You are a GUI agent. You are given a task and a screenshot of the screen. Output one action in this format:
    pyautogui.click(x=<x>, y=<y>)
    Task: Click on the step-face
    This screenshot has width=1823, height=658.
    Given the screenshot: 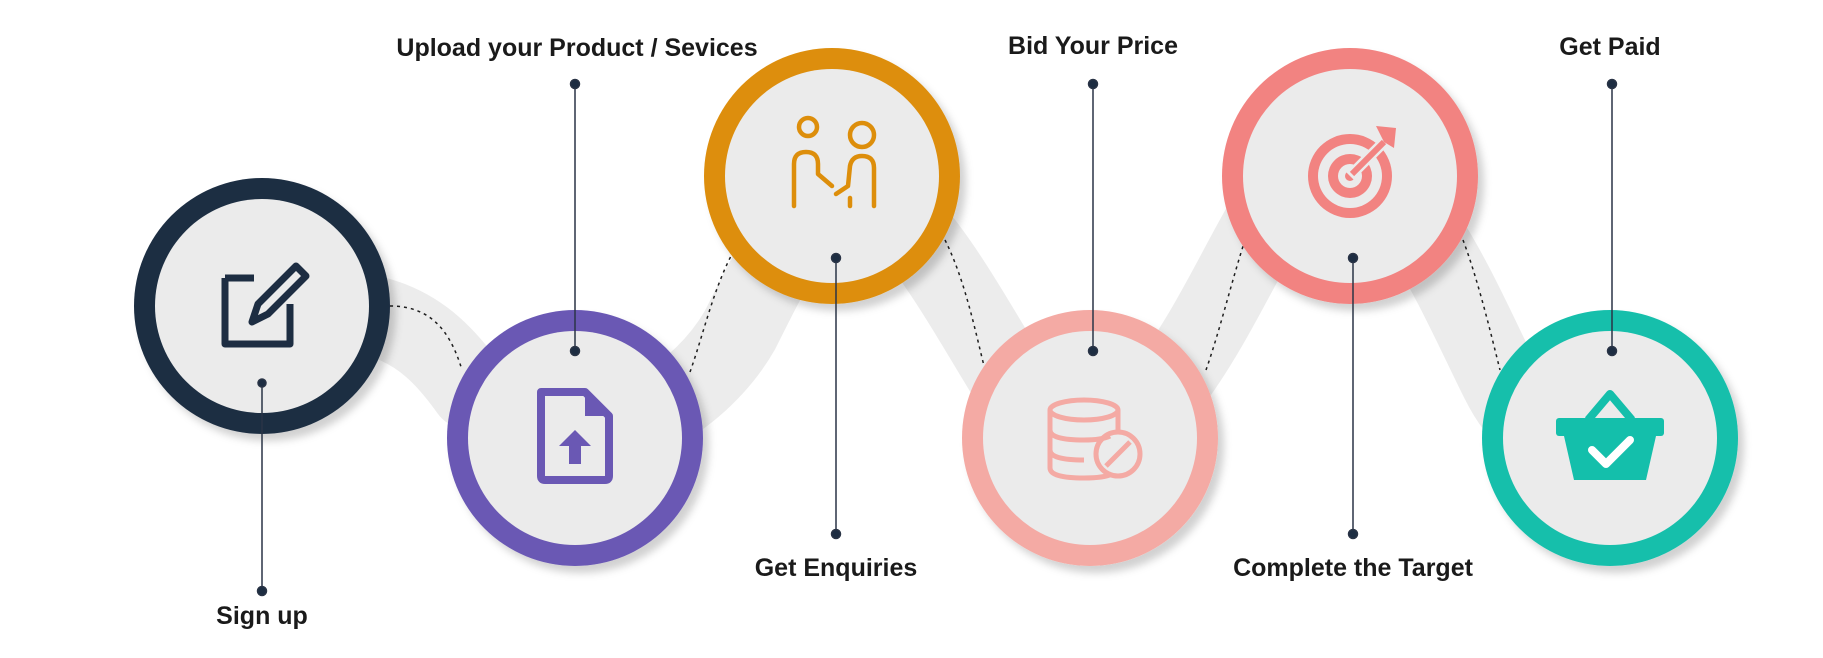 What is the action you would take?
    pyautogui.click(x=832, y=176)
    